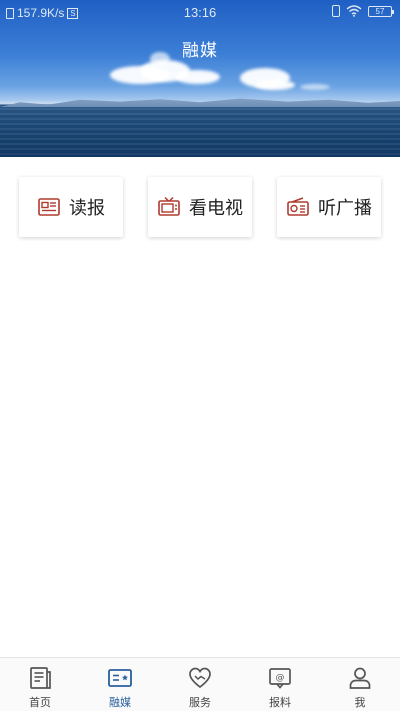 Image resolution: width=400 pixels, height=711 pixels. Describe the element at coordinates (200, 13) in the screenshot. I see `status-bar: 157.9K/s S 13:16 57` at that location.